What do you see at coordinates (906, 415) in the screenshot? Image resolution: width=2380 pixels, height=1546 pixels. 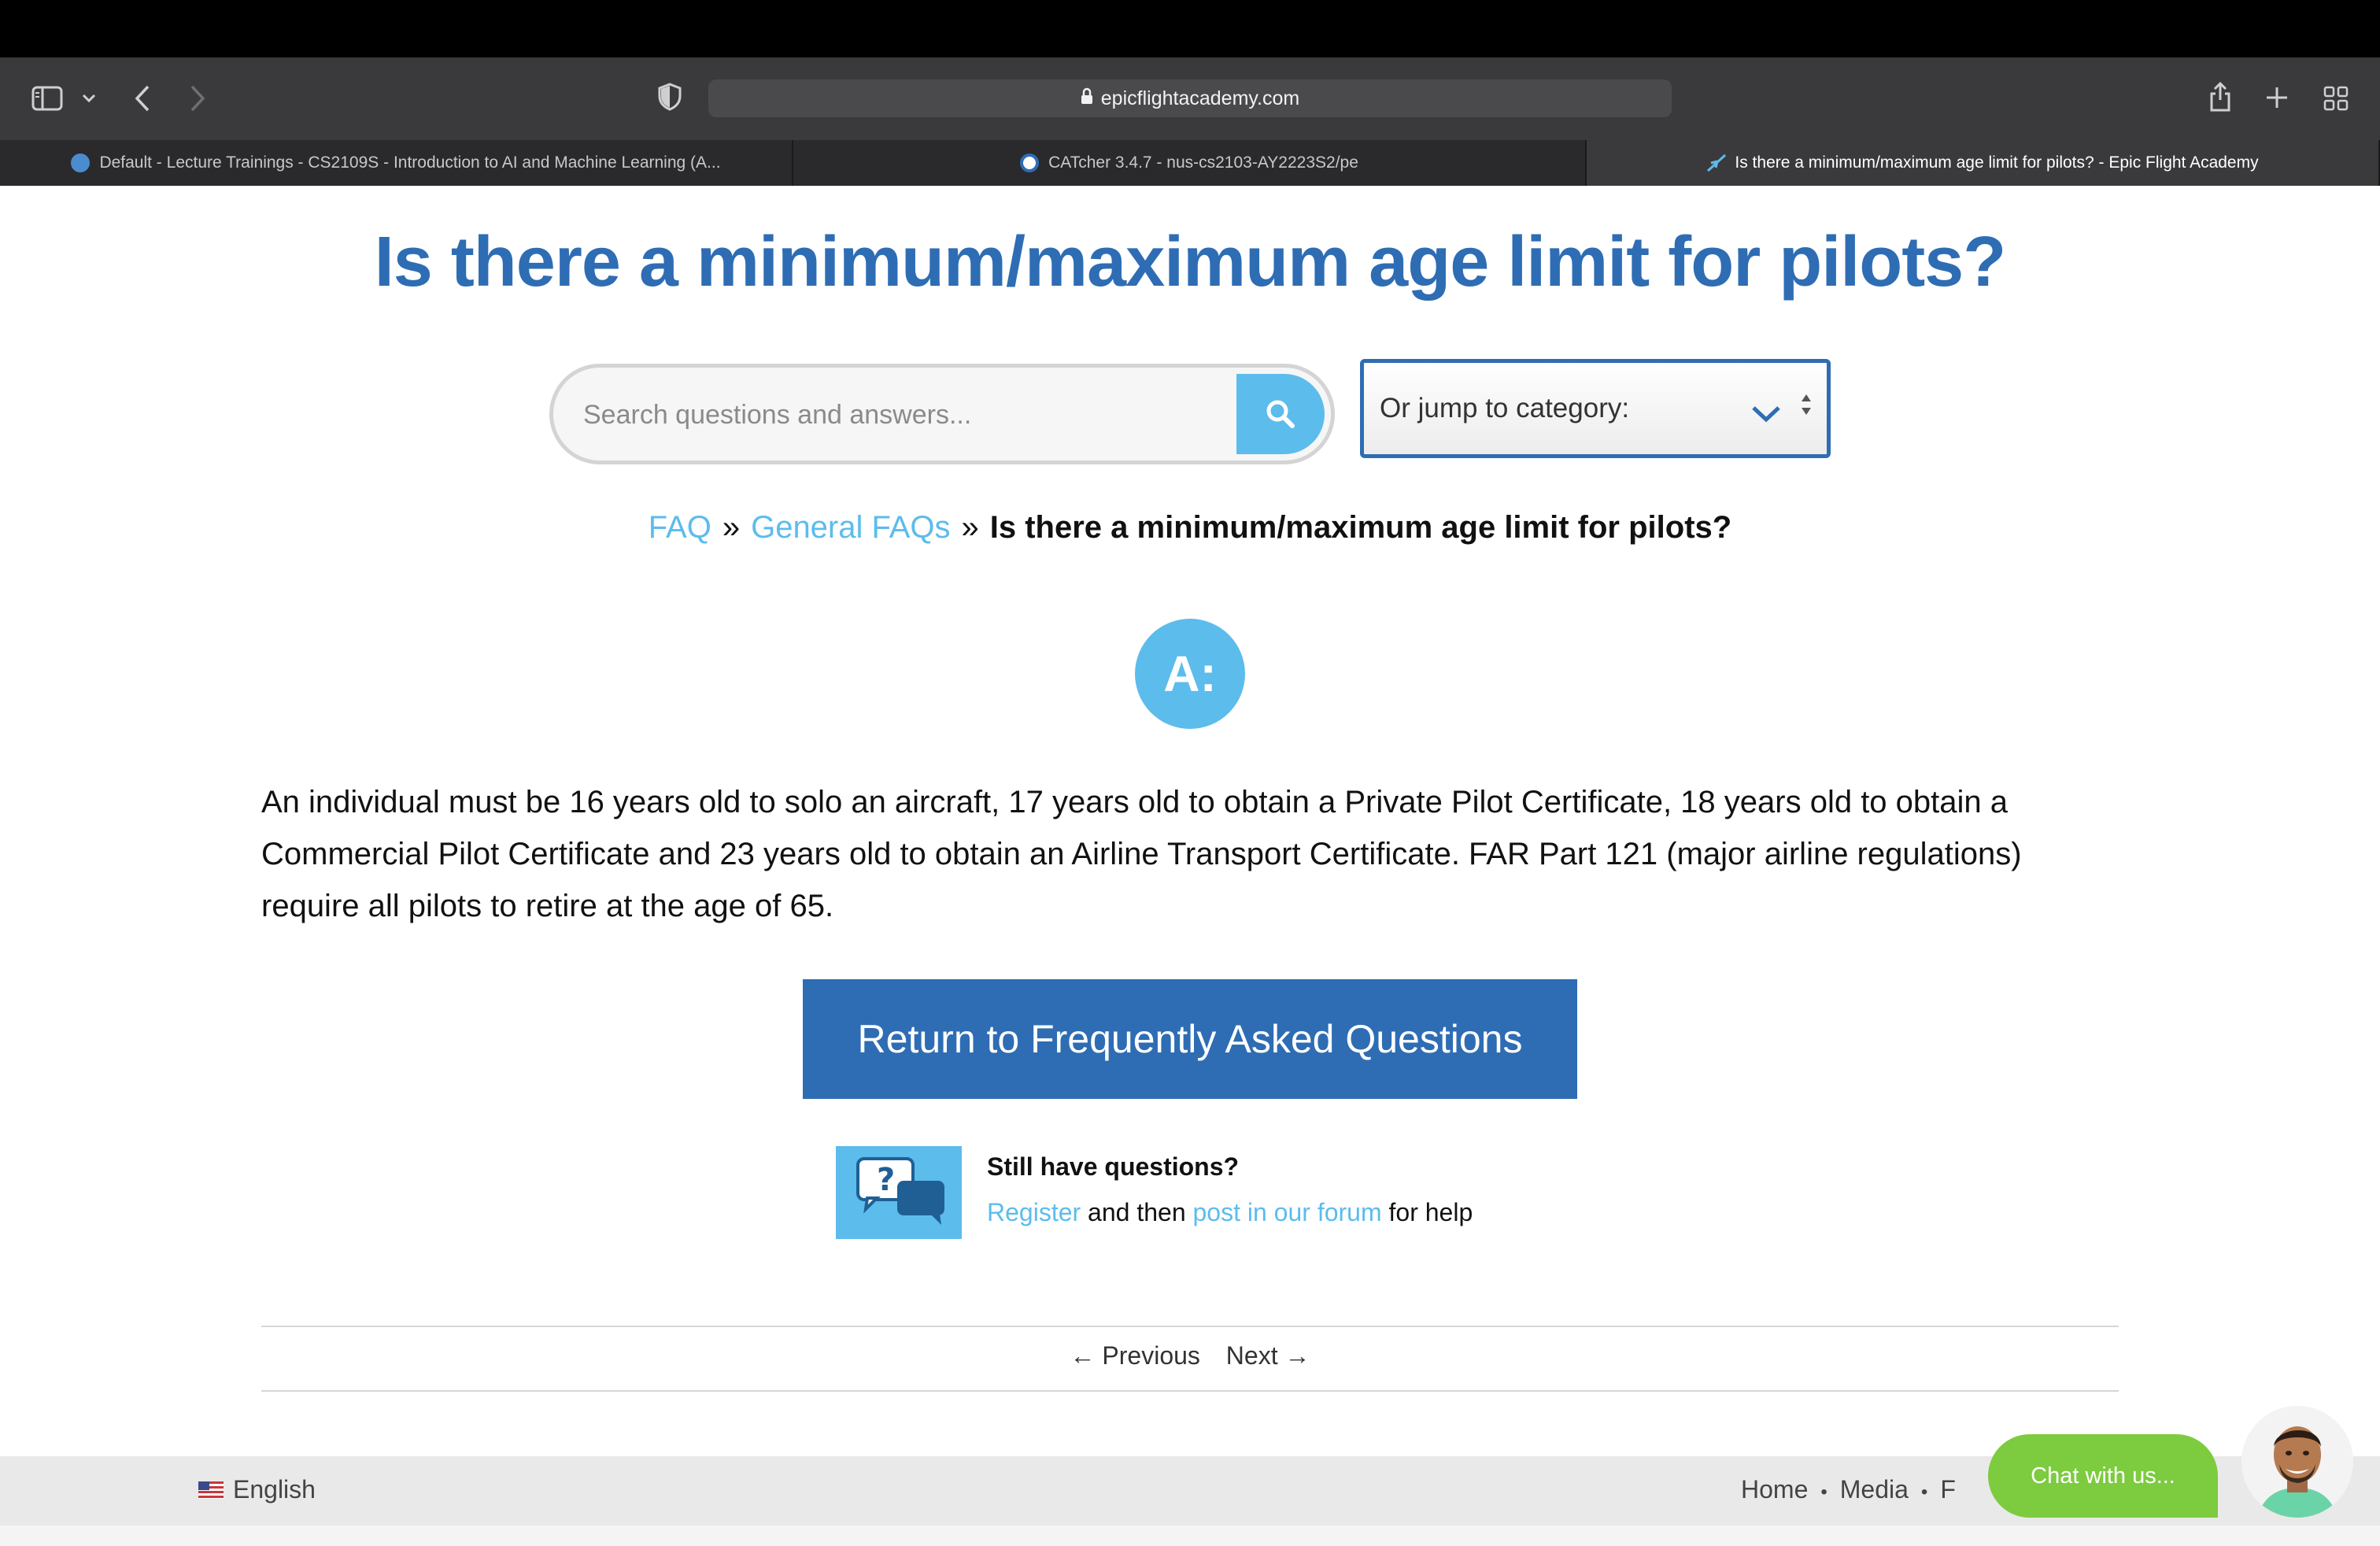 I see `search-input` at bounding box center [906, 415].